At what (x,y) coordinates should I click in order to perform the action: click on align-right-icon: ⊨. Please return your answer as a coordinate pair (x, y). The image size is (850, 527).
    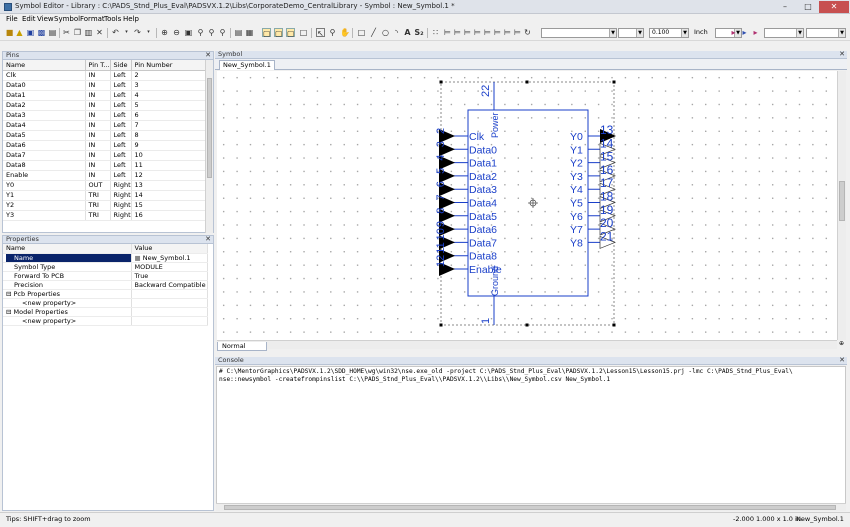
    Looking at the image, I should click on (467, 32).